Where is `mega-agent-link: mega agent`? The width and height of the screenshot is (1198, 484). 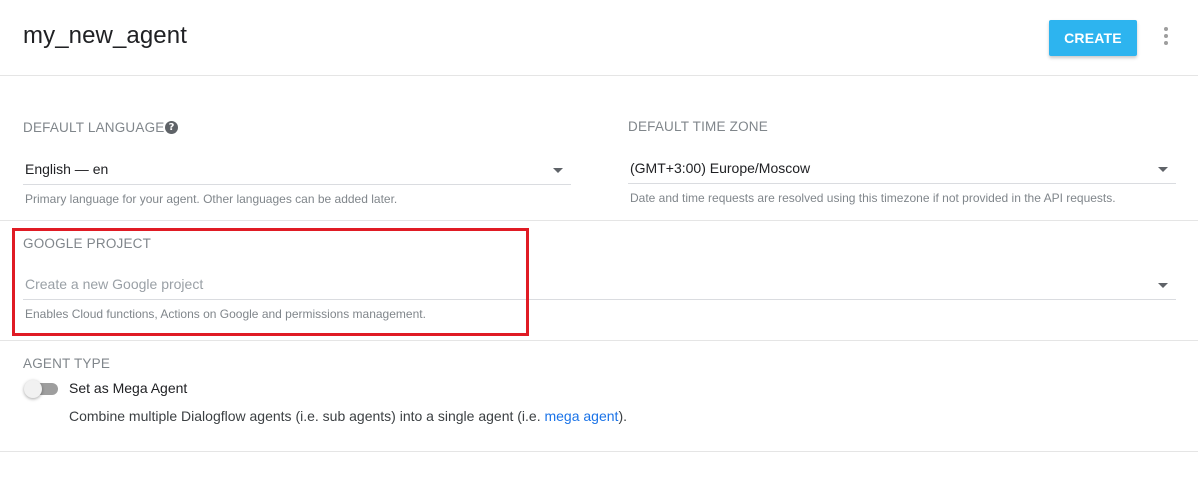
mega-agent-link: mega agent is located at coordinates (581, 416).